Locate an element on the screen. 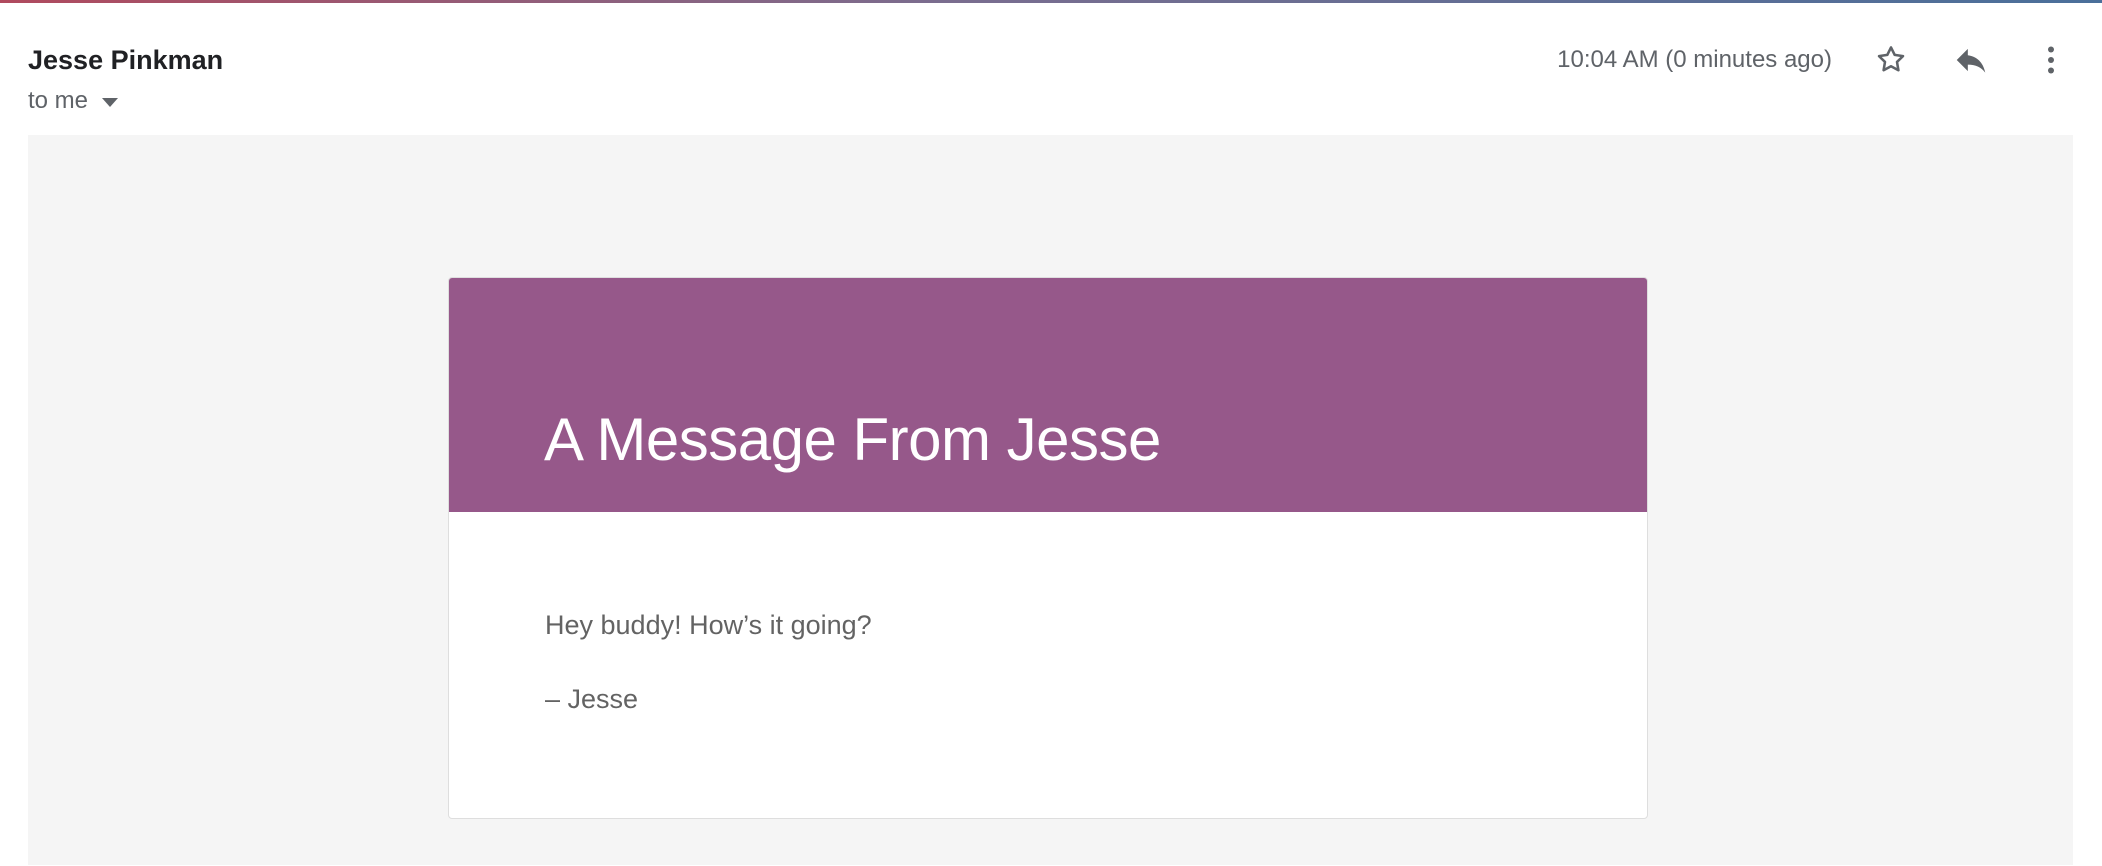  reply-button is located at coordinates (1971, 60).